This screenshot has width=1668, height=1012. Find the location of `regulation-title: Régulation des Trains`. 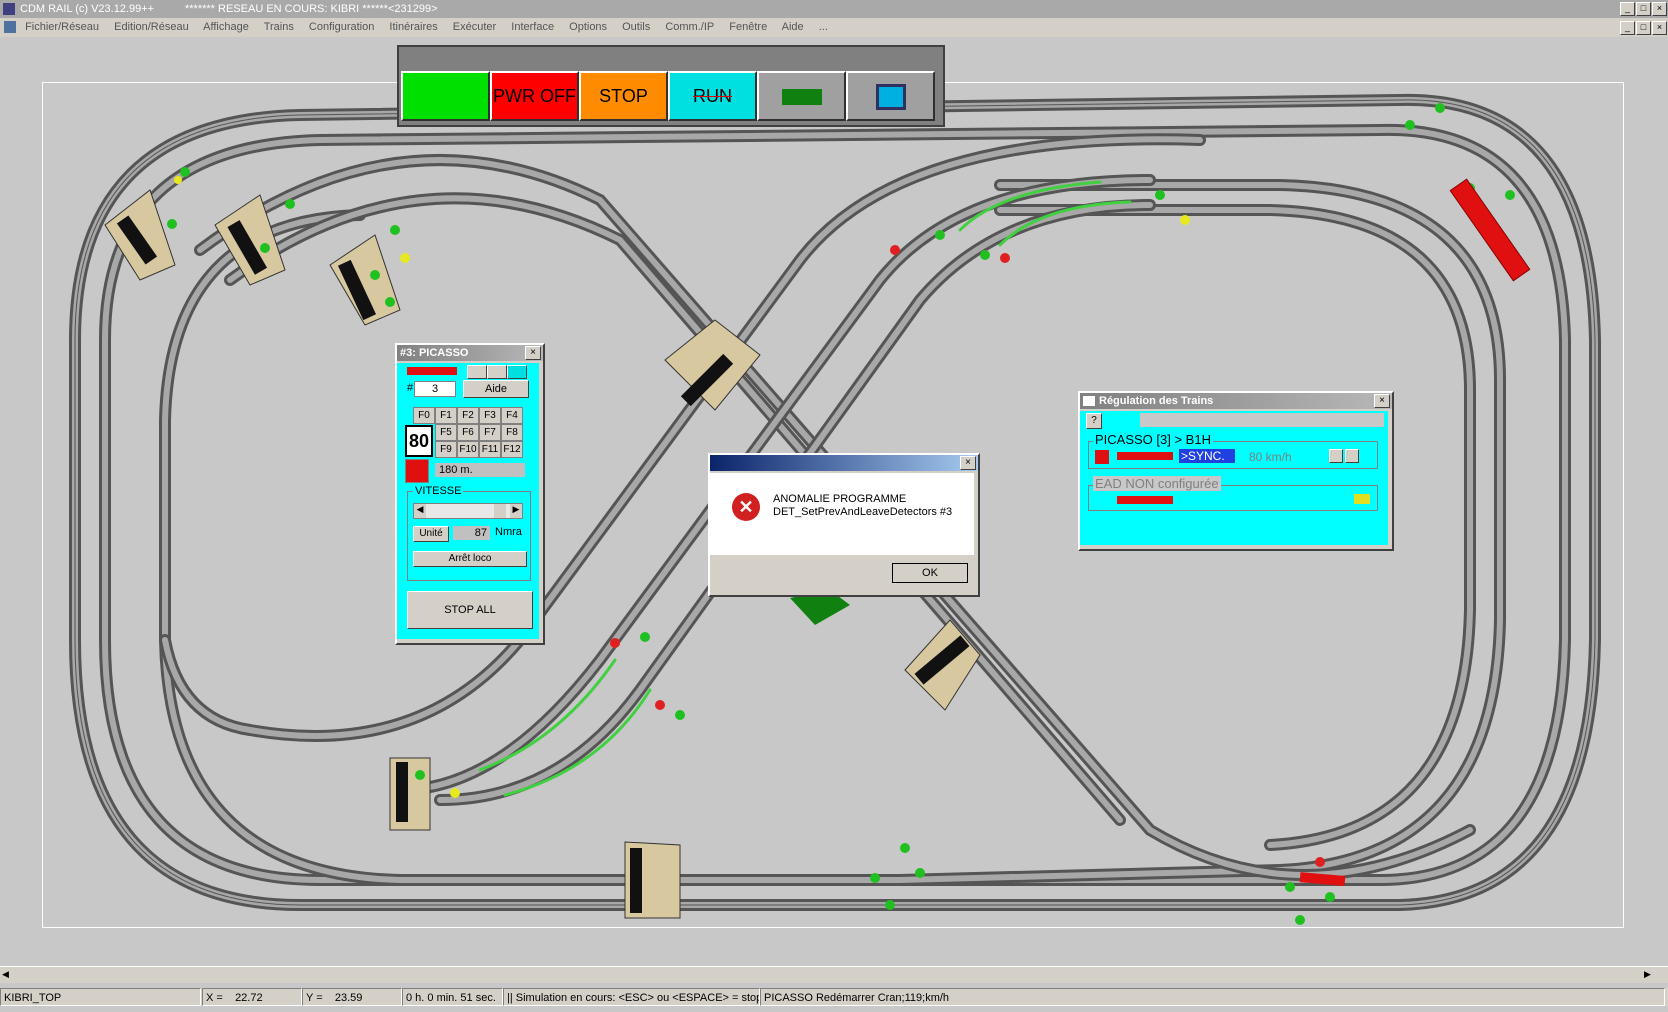

regulation-title: Régulation des Trains is located at coordinates (1236, 401).